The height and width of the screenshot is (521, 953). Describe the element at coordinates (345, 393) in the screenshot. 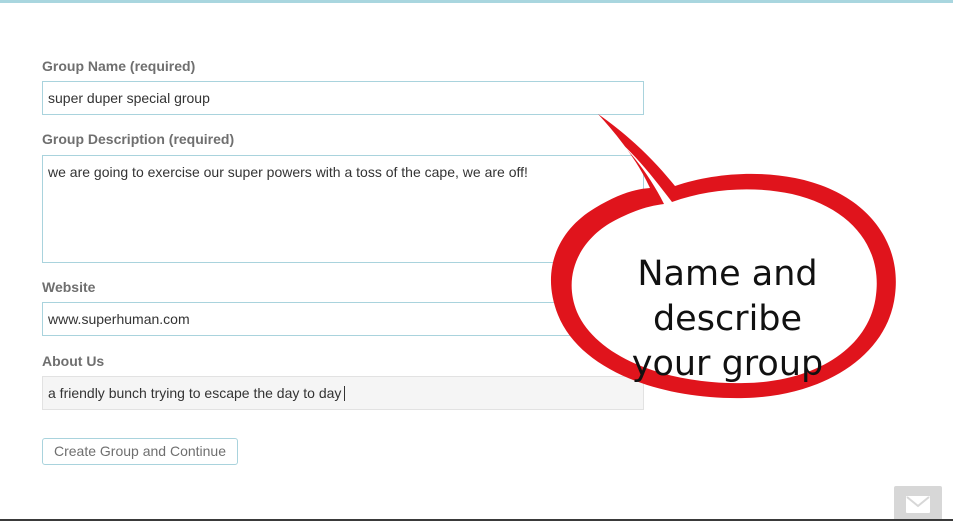

I see `text-caret` at that location.